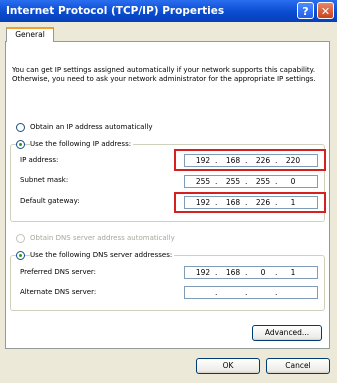 The image size is (337, 383). Describe the element at coordinates (250, 202) in the screenshot. I see `default-gateway-highlight` at that location.